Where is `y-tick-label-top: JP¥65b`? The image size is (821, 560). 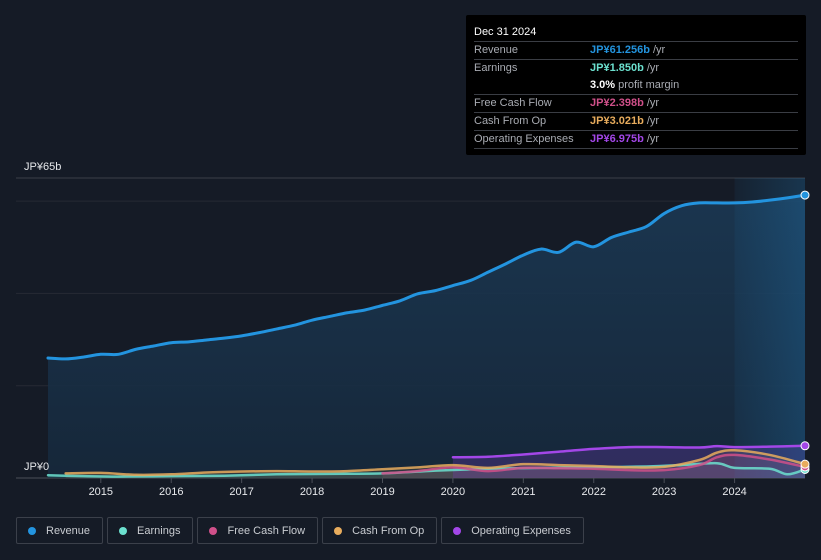 y-tick-label-top: JP¥65b is located at coordinates (42, 167).